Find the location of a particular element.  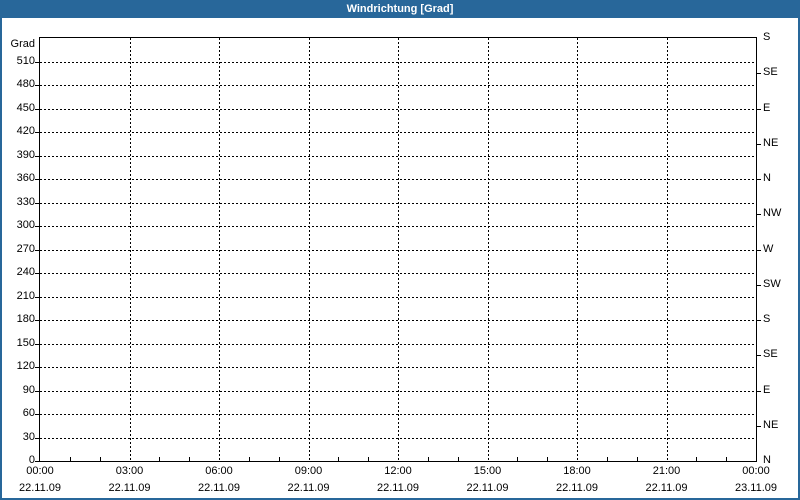

y-tick-label: 30 is located at coordinates (28, 436).